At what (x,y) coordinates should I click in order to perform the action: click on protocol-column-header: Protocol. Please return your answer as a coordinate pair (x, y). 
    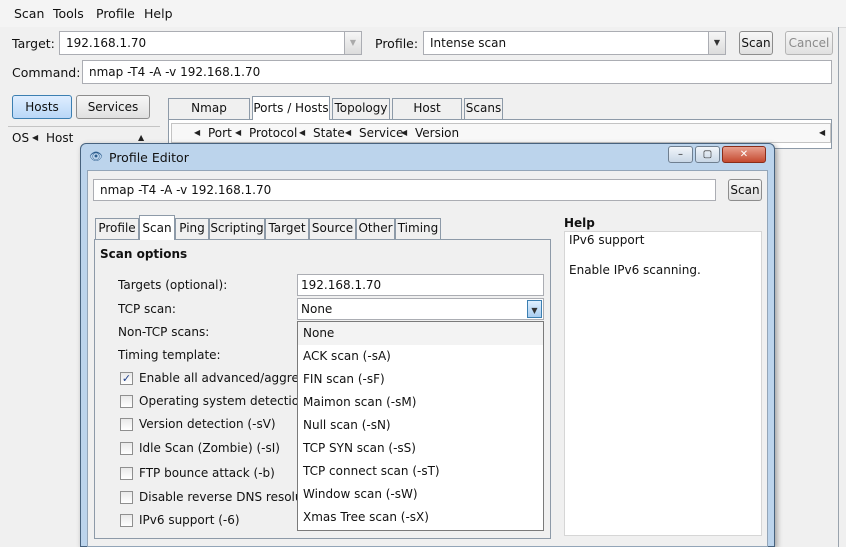
    Looking at the image, I should click on (273, 133).